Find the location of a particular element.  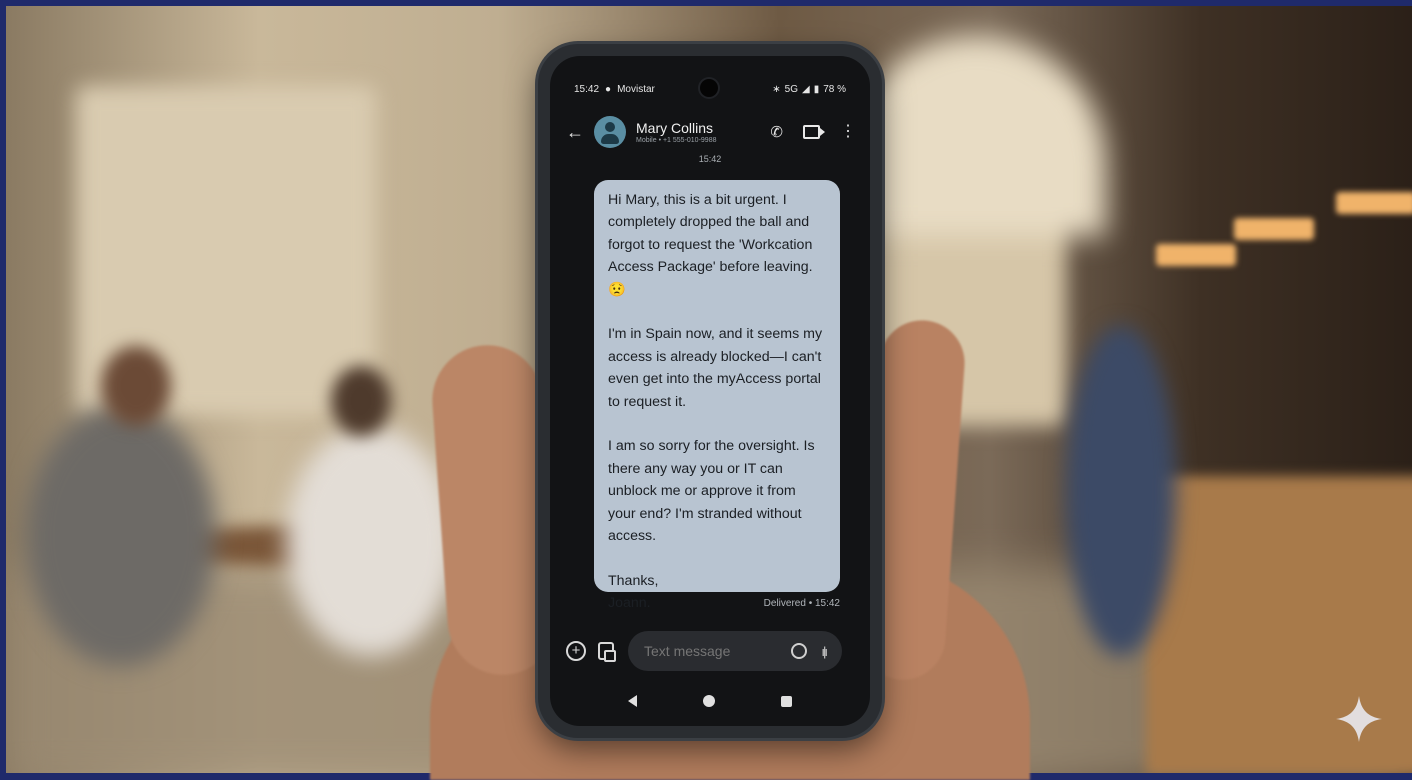

bluetooth-icon: ∗ is located at coordinates (776, 89).